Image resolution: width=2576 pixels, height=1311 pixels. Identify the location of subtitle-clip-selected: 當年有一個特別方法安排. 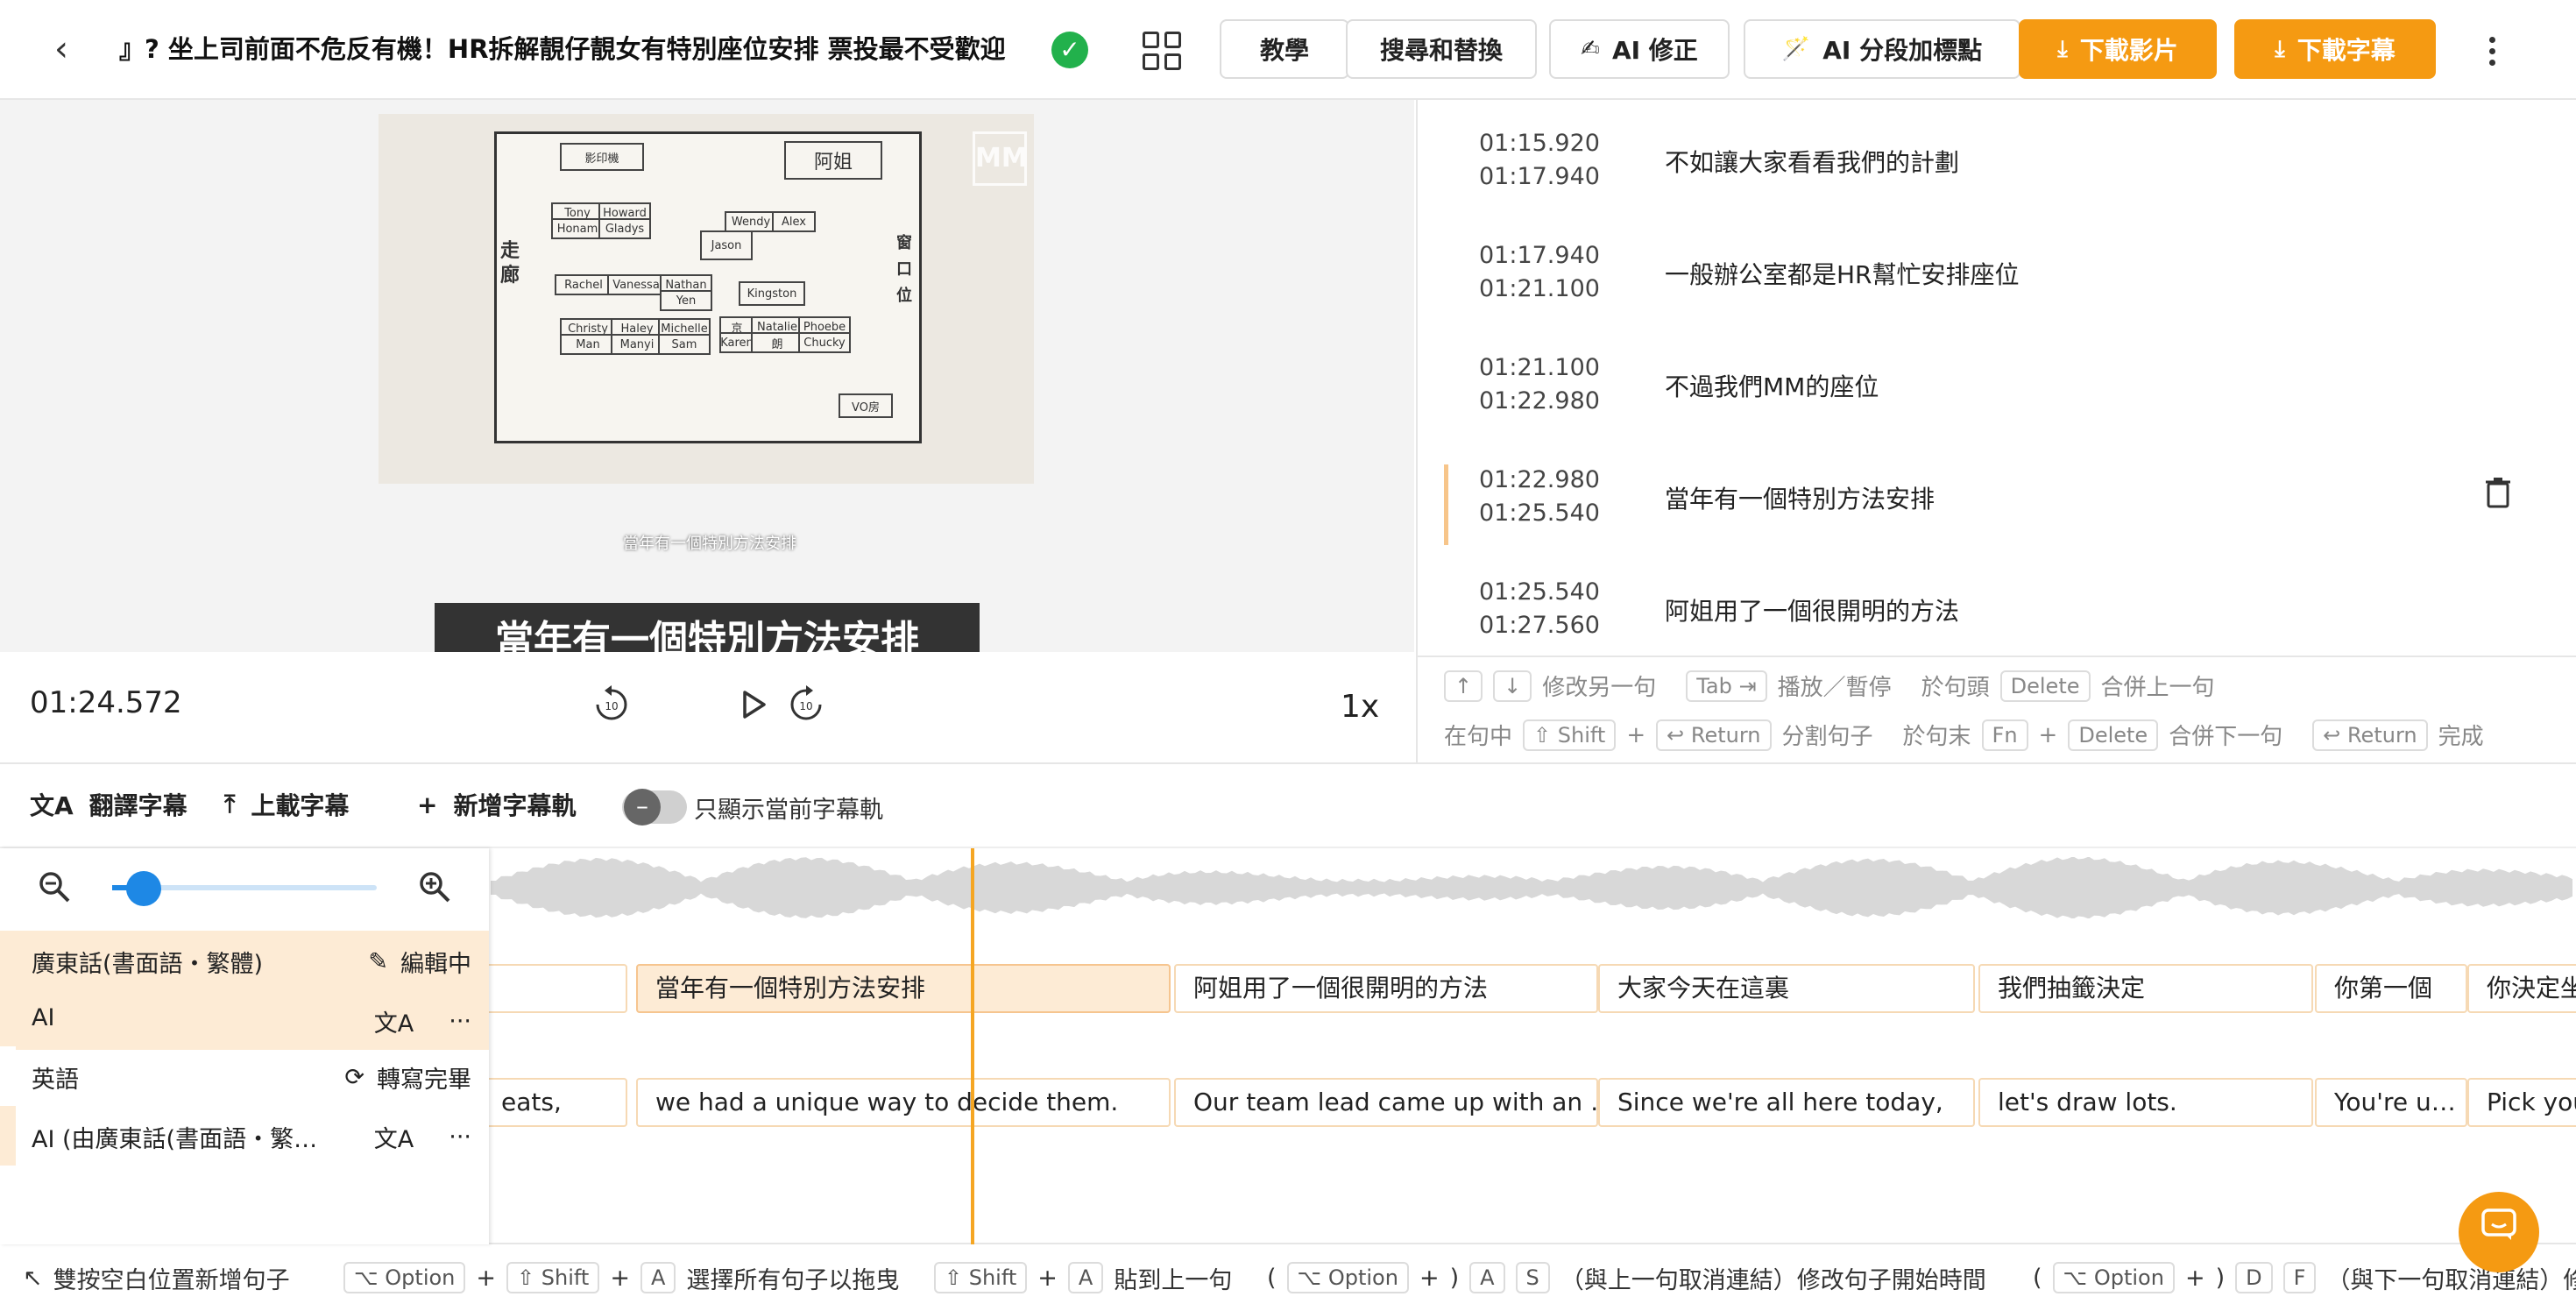
(903, 988).